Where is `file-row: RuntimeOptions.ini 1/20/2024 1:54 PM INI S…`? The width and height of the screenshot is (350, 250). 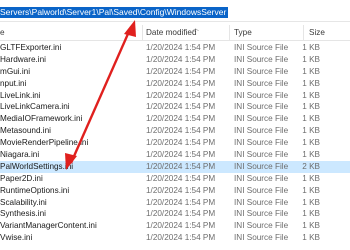
file-row: RuntimeOptions.ini 1/20/2024 1:54 PM INI S… is located at coordinates (175, 191).